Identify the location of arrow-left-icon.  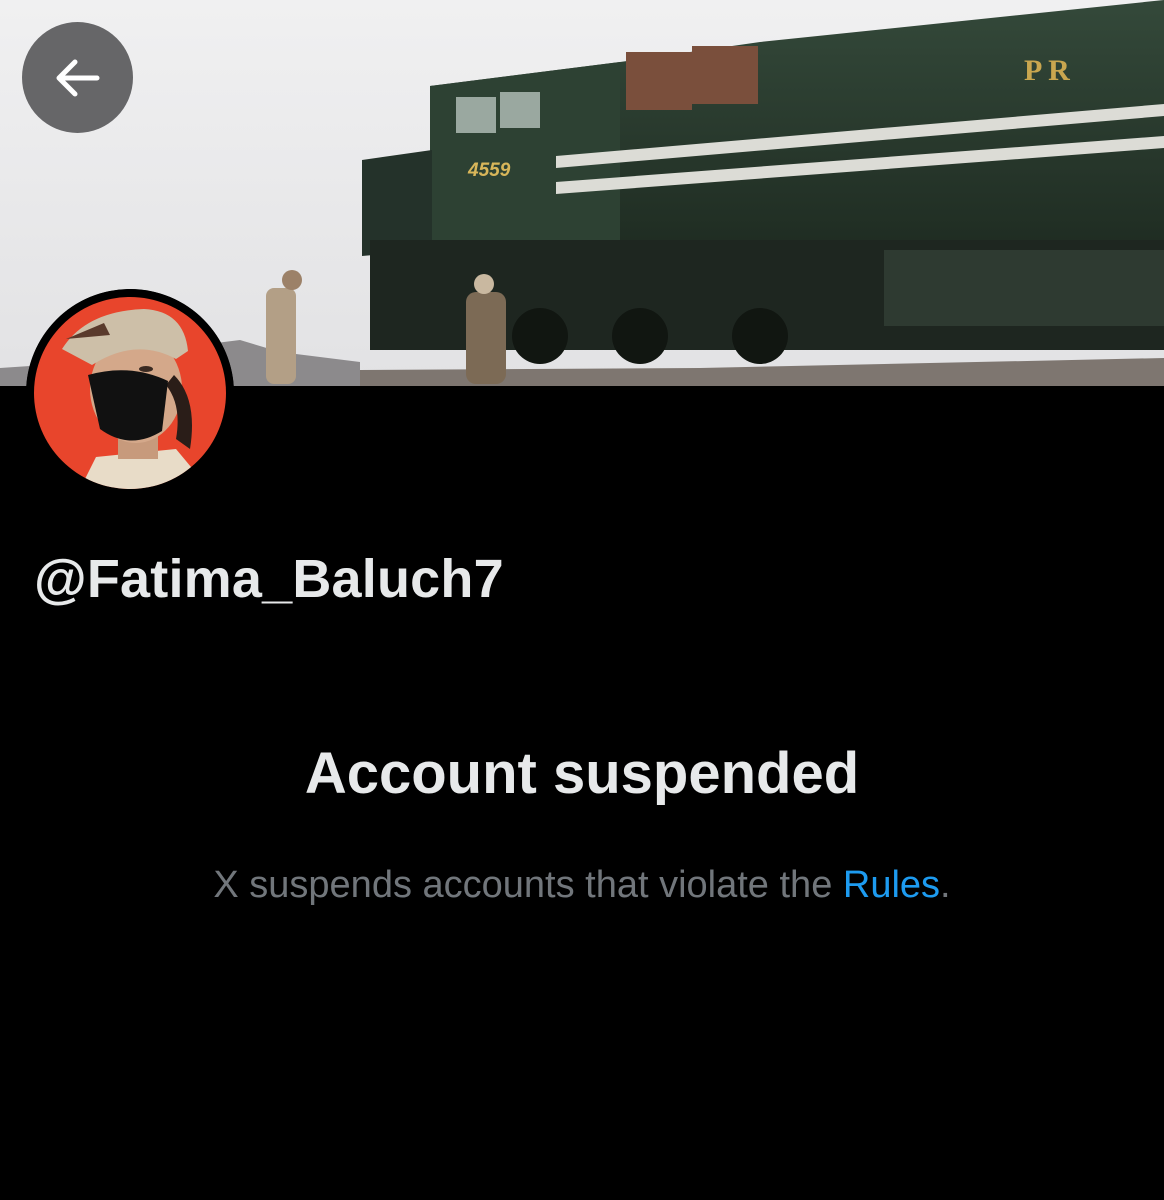
(77, 77).